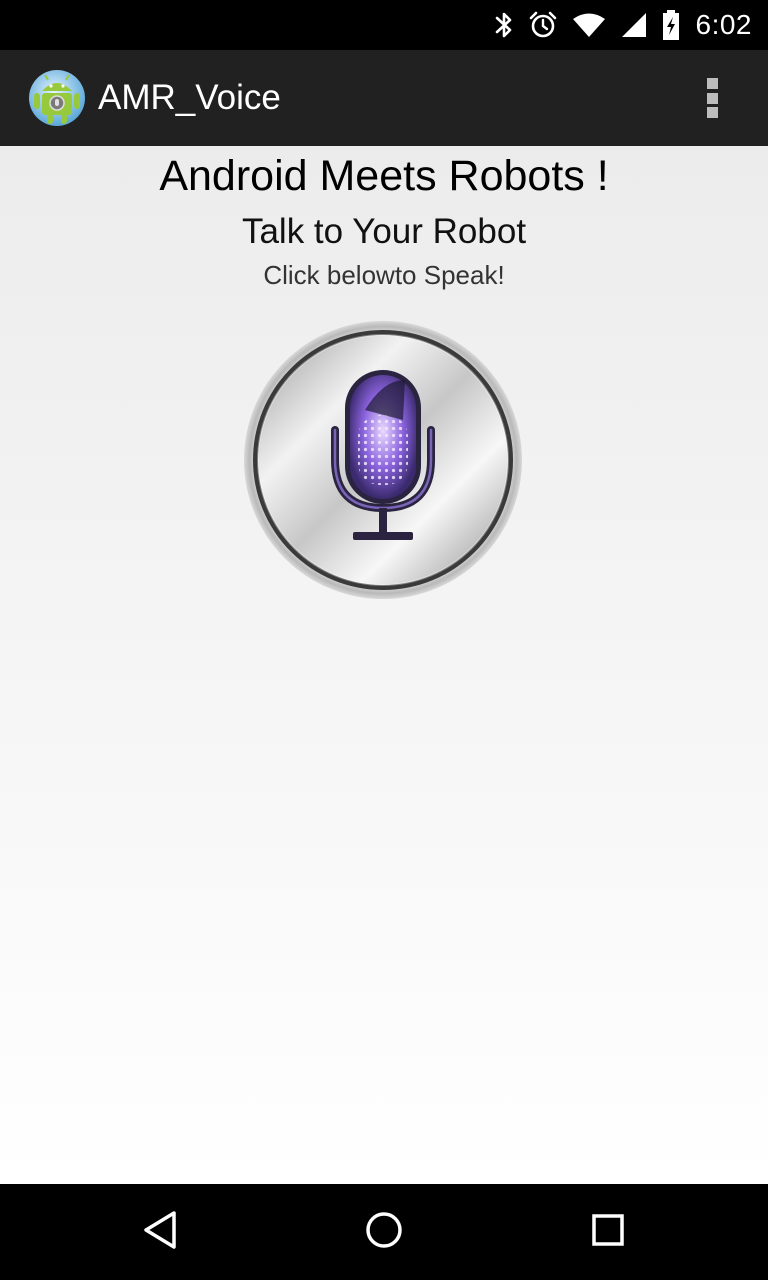 The width and height of the screenshot is (768, 1280). I want to click on recents-icon, so click(608, 1232).